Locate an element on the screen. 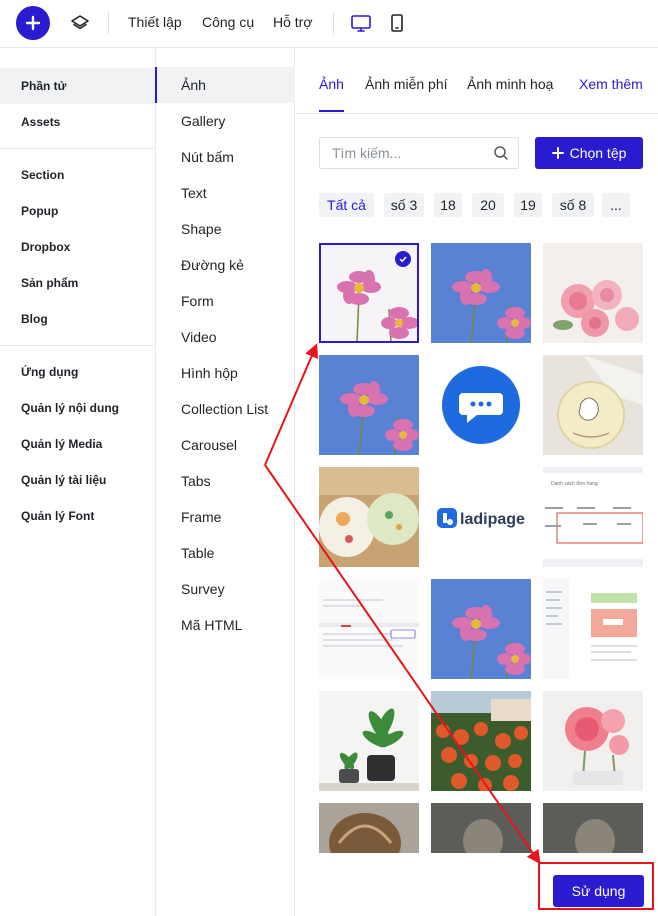 Image resolution: width=658 pixels, height=916 pixels. element-item-box: Hình hộp is located at coordinates (225, 373).